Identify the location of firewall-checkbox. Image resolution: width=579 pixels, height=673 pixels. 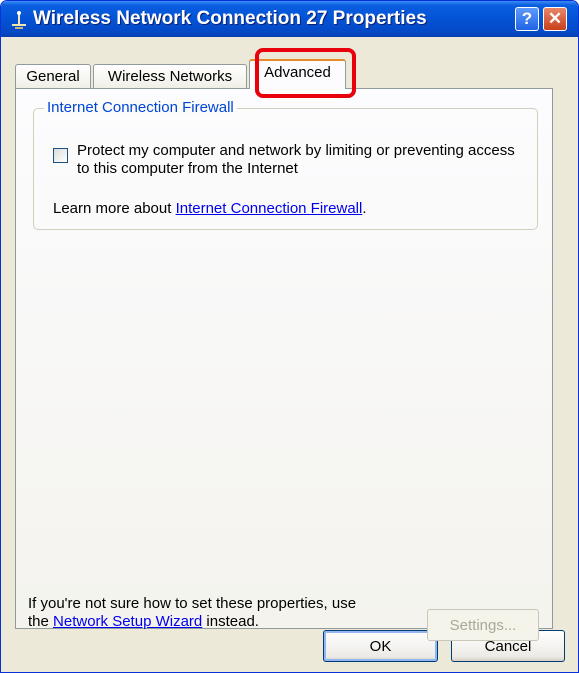
(60, 155).